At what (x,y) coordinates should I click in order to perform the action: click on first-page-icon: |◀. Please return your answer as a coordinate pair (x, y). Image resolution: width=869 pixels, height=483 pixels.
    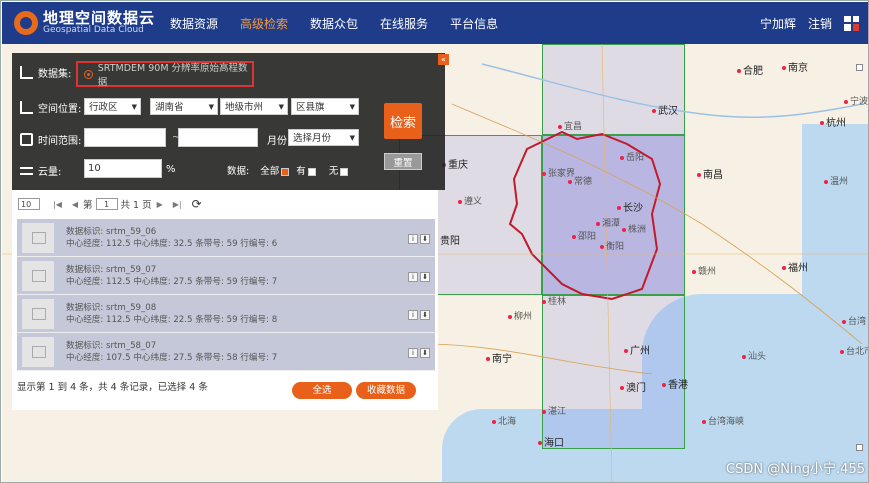
    Looking at the image, I should click on (57, 204).